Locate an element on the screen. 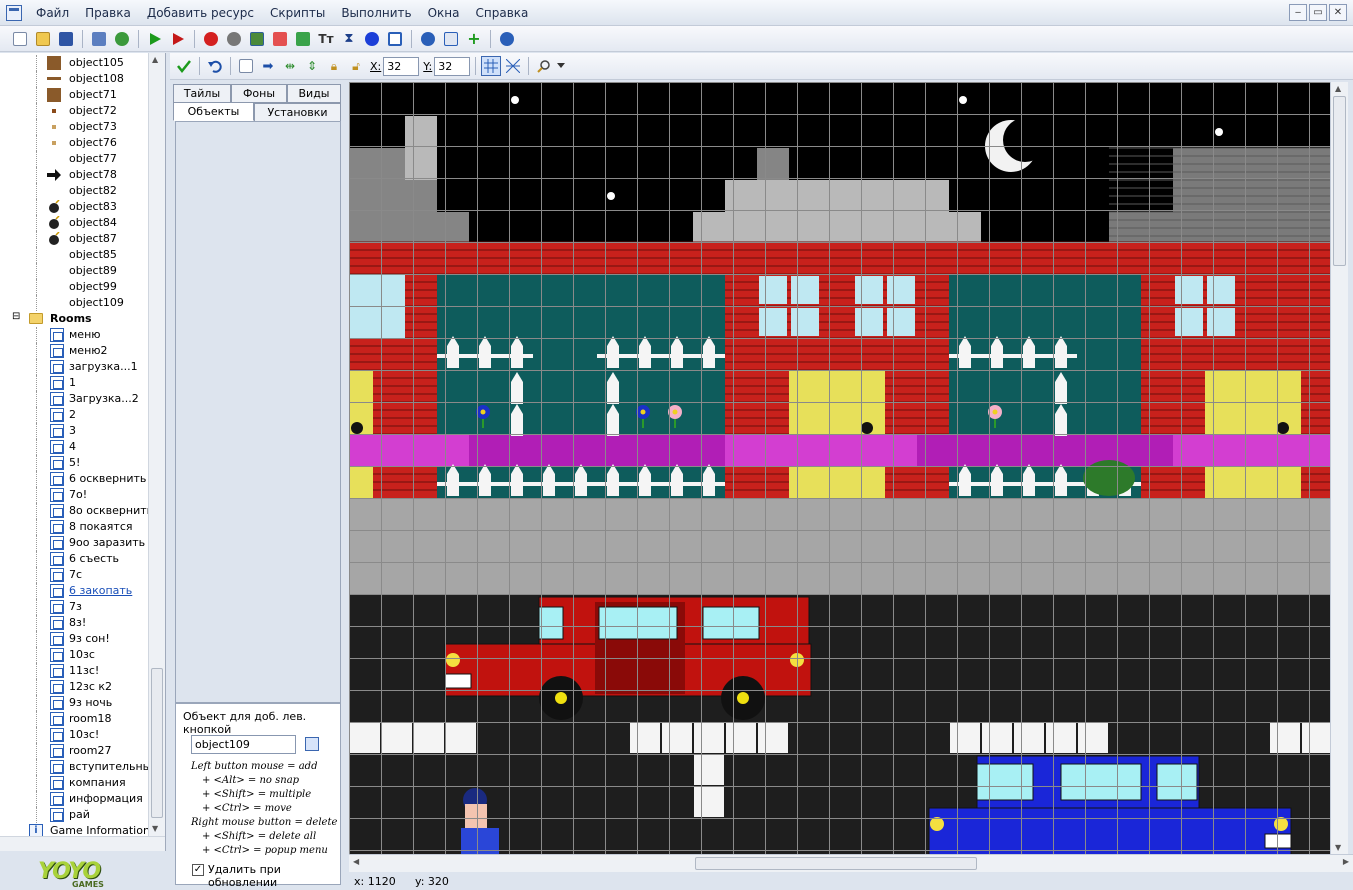 This screenshot has width=1353, height=890. restore-button: ▭ is located at coordinates (1318, 12).